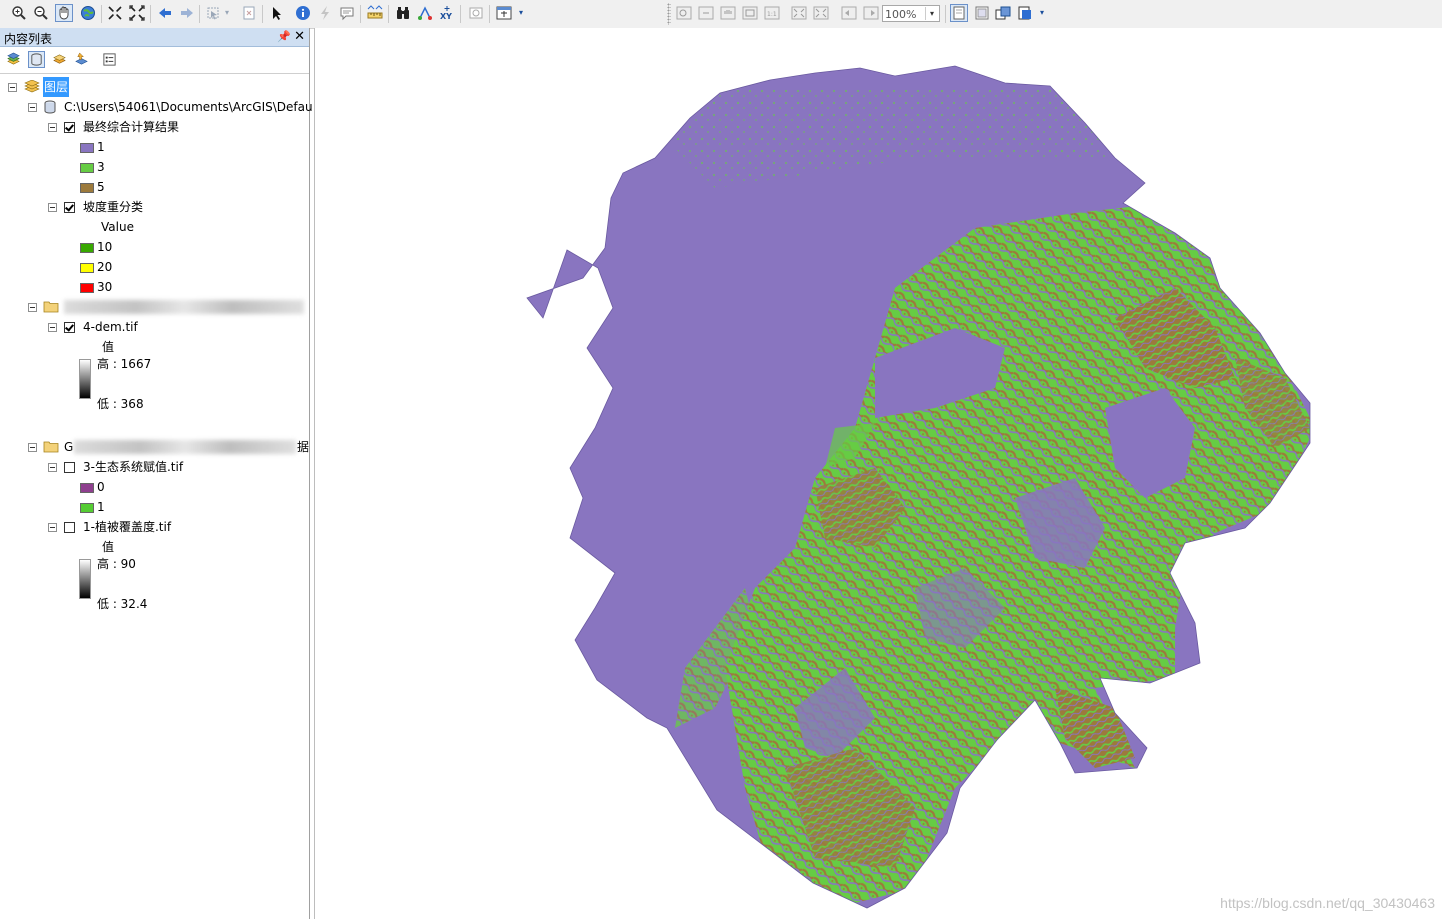  I want to click on toggle-draft-mode-icon, so click(959, 13).